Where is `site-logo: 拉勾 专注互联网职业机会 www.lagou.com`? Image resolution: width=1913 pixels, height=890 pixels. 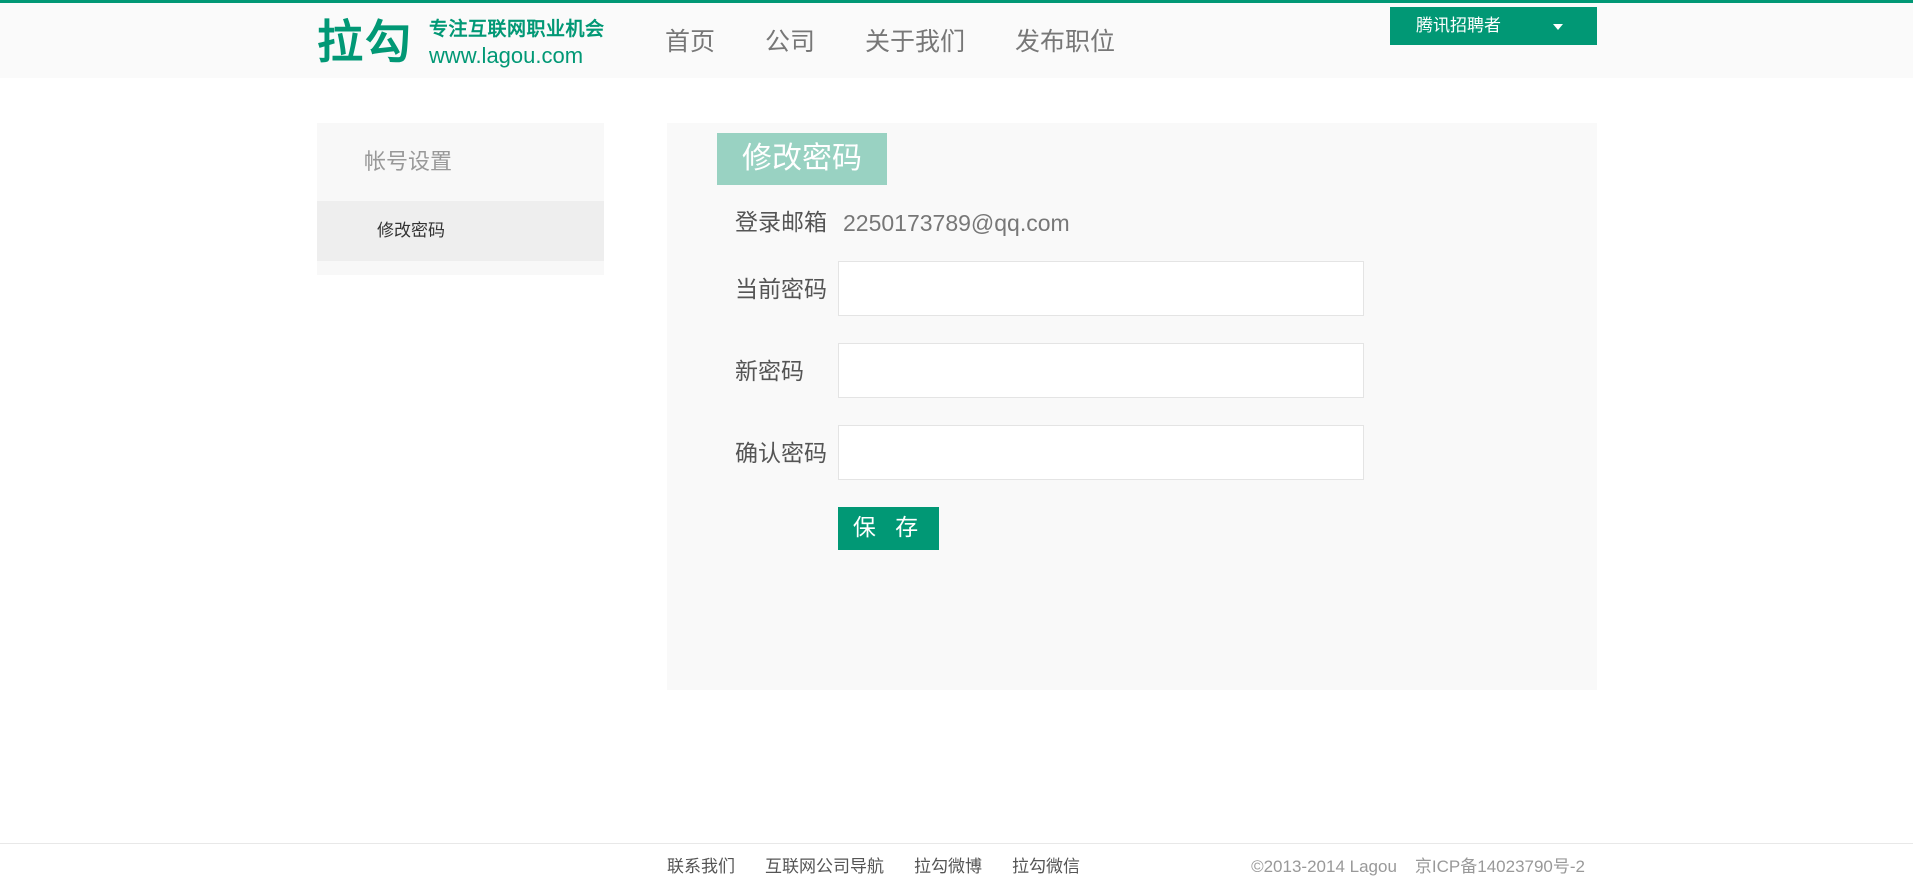
site-logo: 拉勾 专注互联网职业机会 www.lagou.com is located at coordinates (462, 45).